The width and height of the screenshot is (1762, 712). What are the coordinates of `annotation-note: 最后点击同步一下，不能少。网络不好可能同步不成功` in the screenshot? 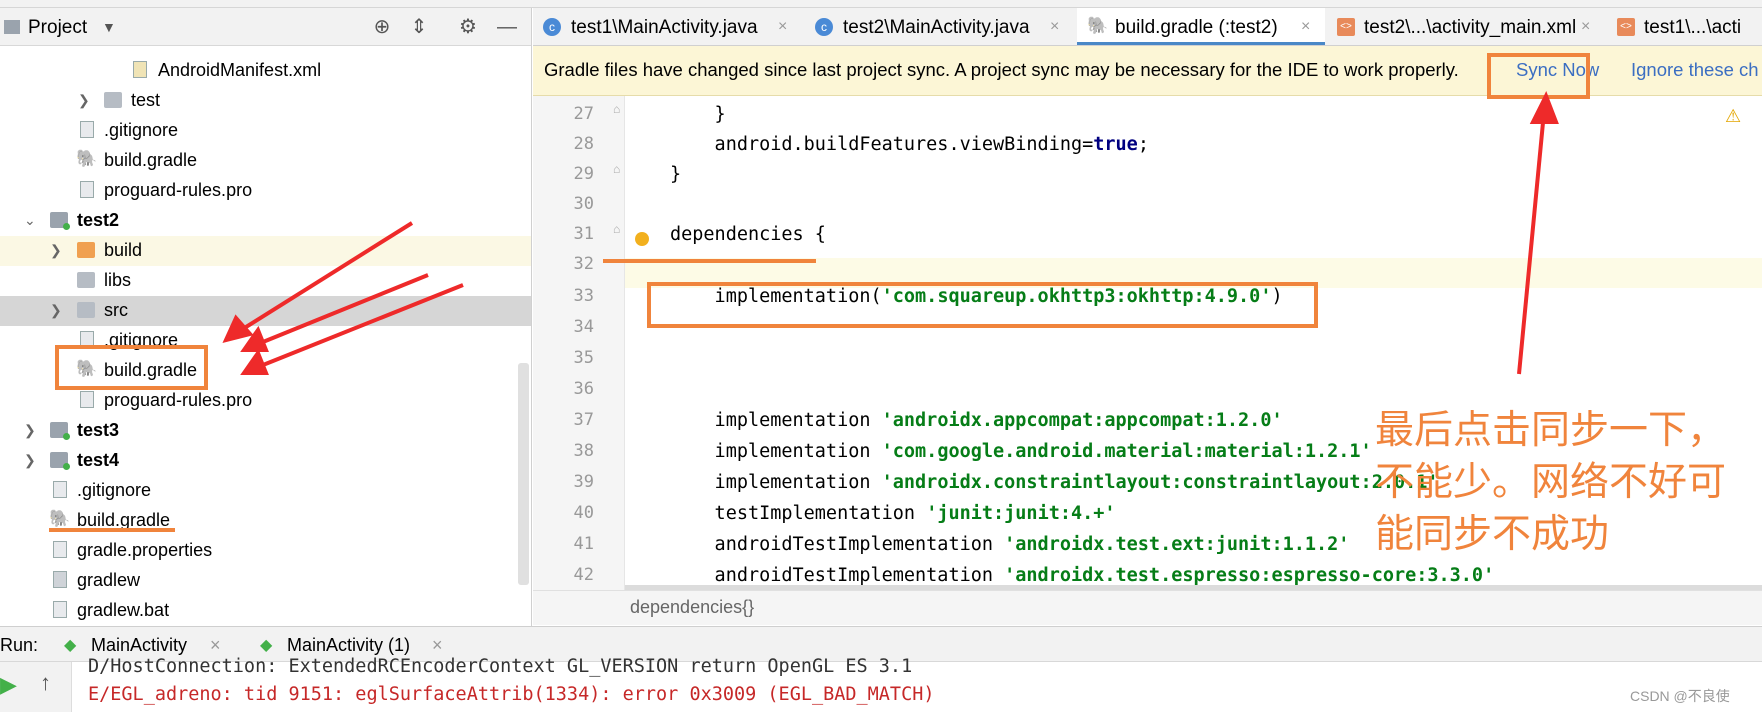 It's located at (1551, 482).